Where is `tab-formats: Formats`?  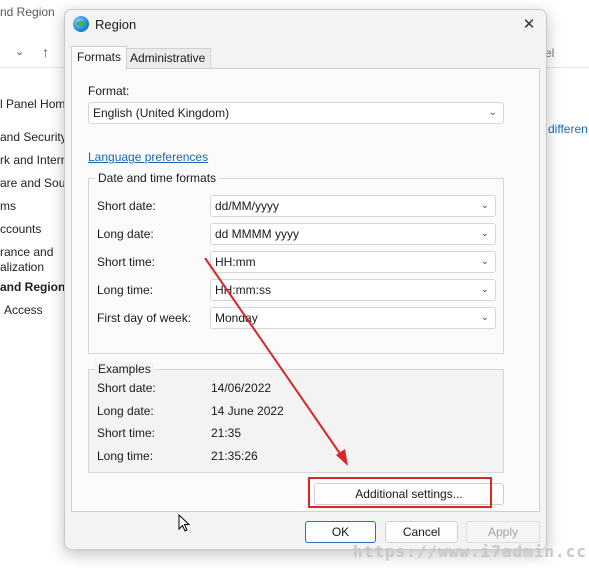
tab-formats: Formats is located at coordinates (99, 58).